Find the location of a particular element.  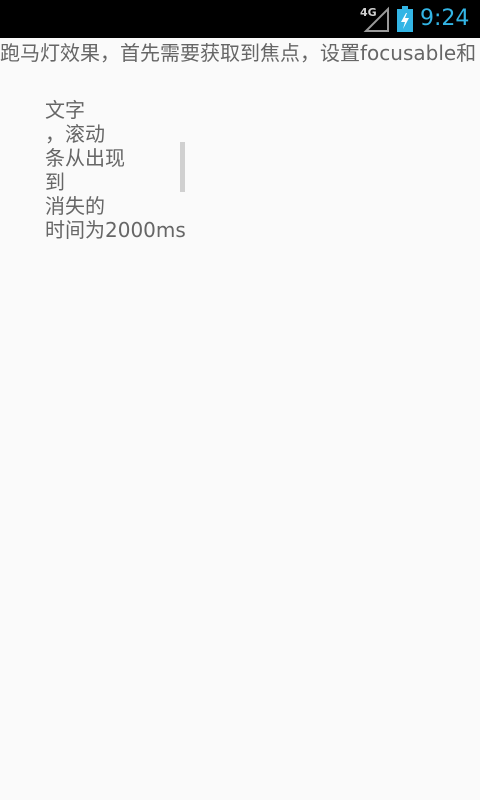

scrolling-text-view: 文字 ，滚动 条从出现 到 消失的 时间为2000ms is located at coordinates (115, 172).